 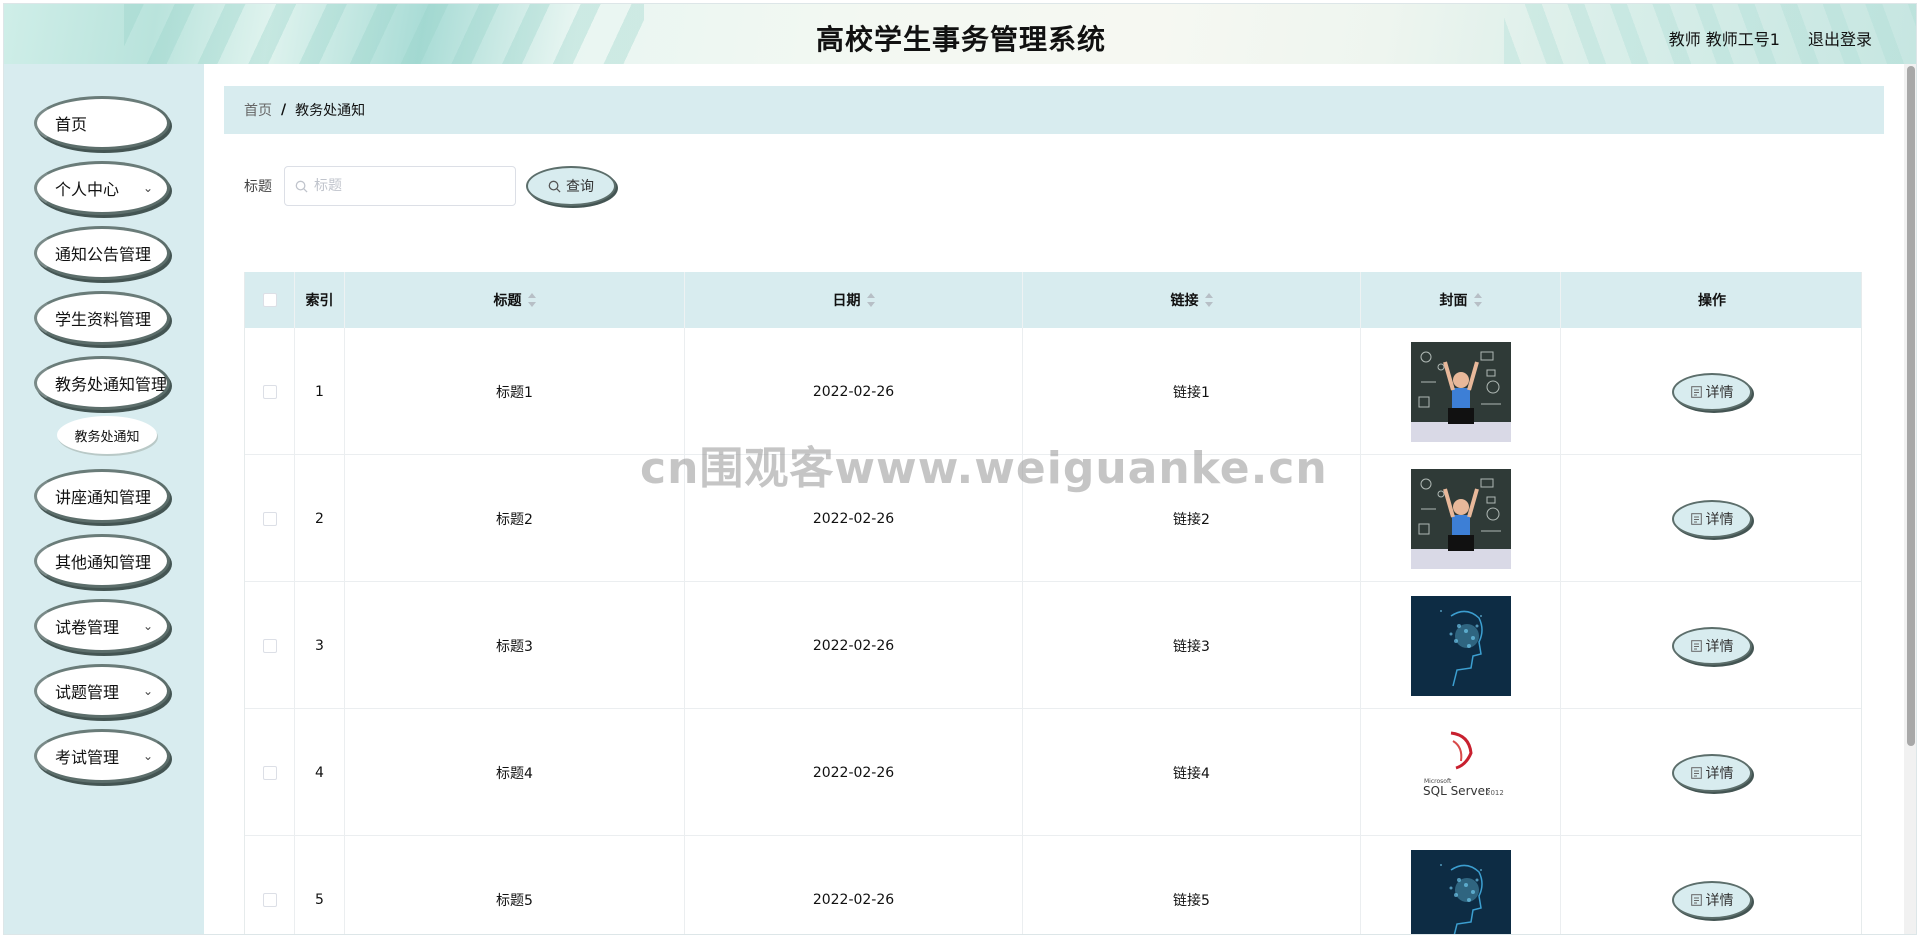 I want to click on index-value: 1, so click(x=319, y=391).